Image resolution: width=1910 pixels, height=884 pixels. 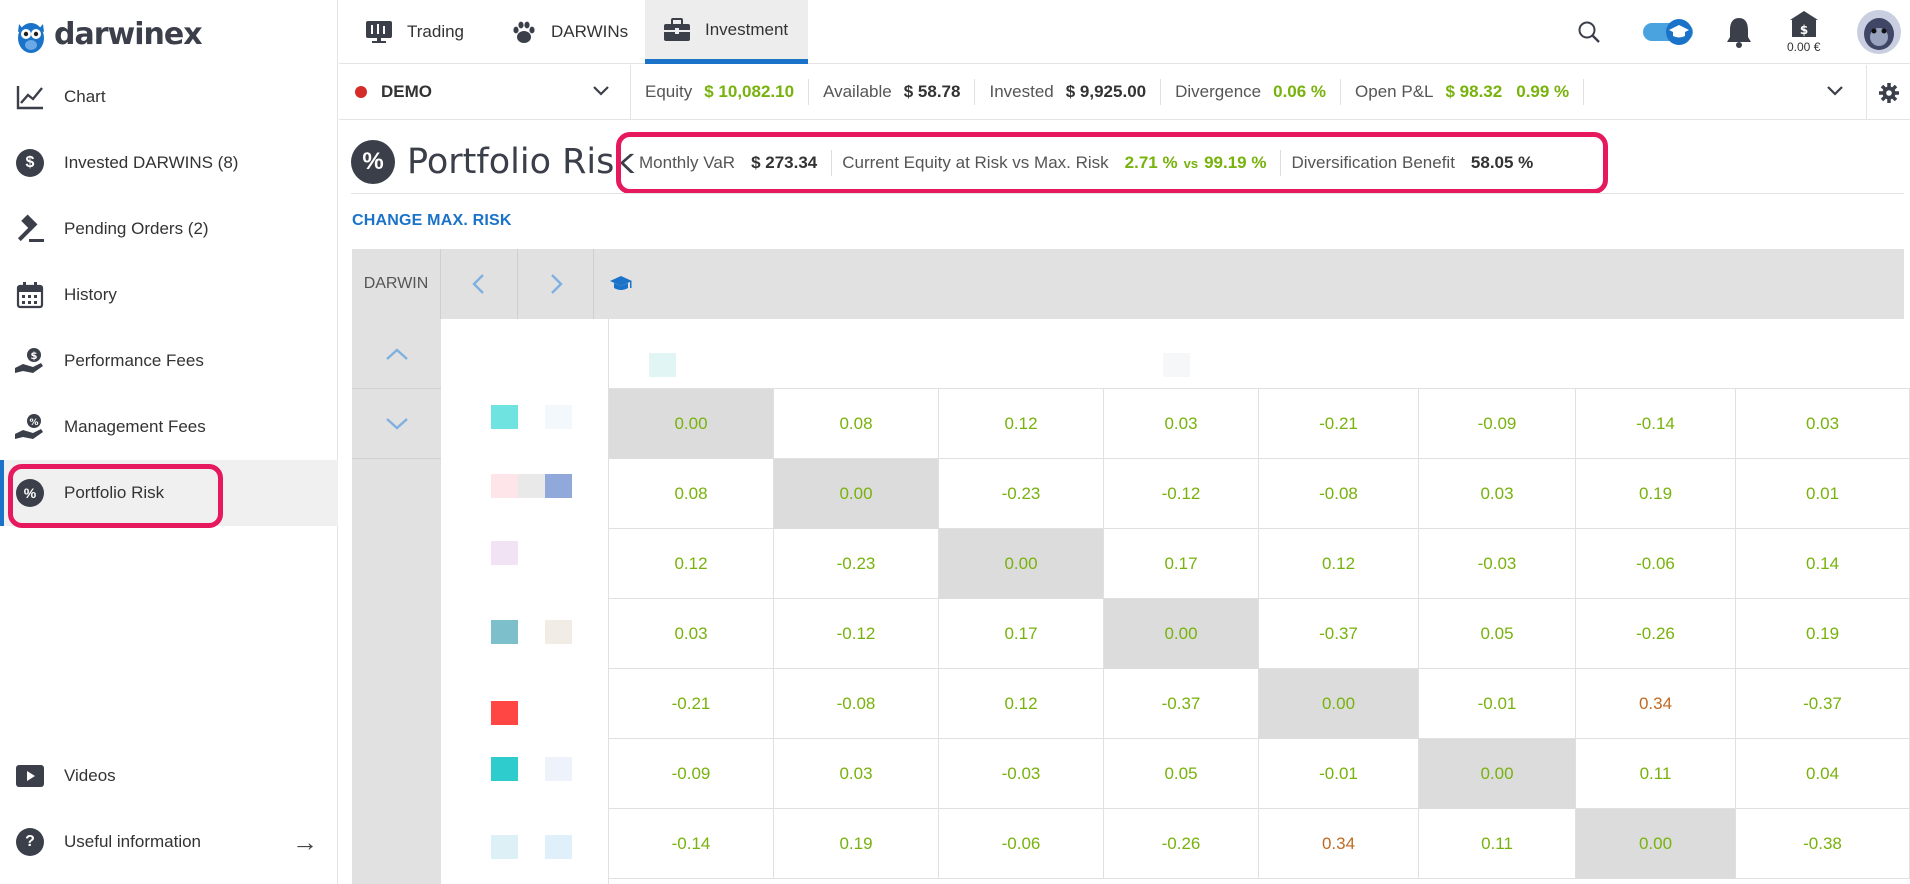 I want to click on open-pnl-metric: Open P&L $ 98.32 0.99 %, so click(x=1463, y=92).